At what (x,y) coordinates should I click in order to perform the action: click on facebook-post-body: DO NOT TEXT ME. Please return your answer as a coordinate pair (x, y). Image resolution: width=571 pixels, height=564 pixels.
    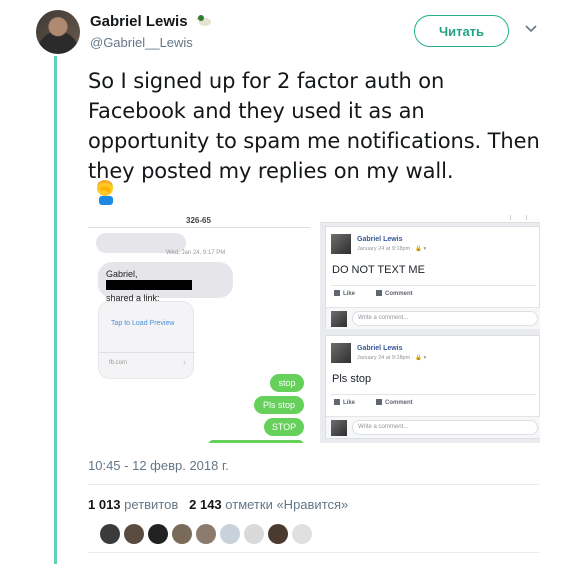
    Looking at the image, I should click on (378, 270).